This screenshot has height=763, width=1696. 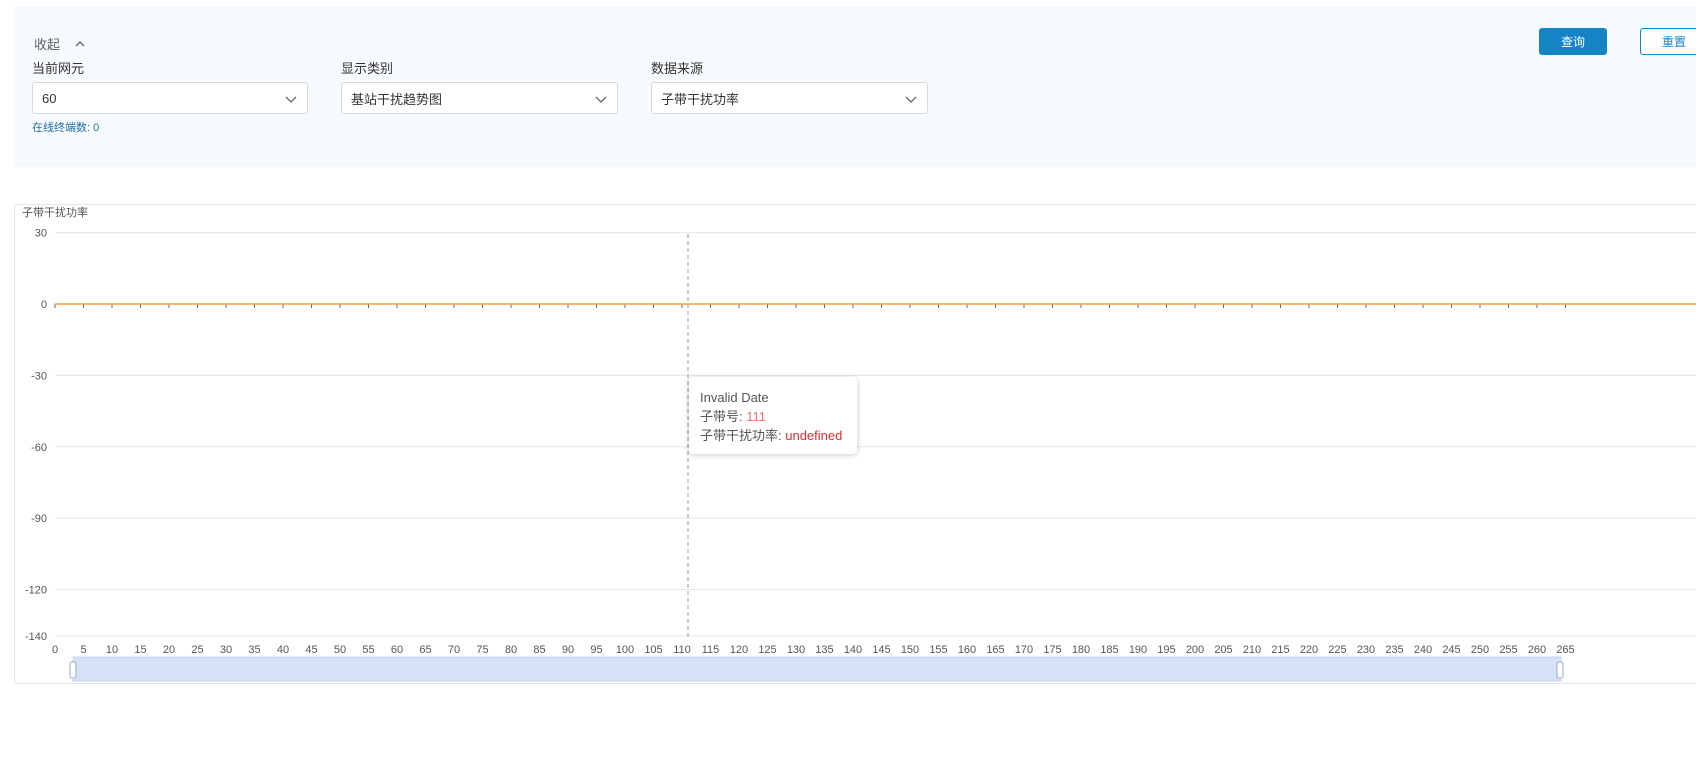 What do you see at coordinates (568, 650) in the screenshot?
I see `x-tick-label: 90` at bounding box center [568, 650].